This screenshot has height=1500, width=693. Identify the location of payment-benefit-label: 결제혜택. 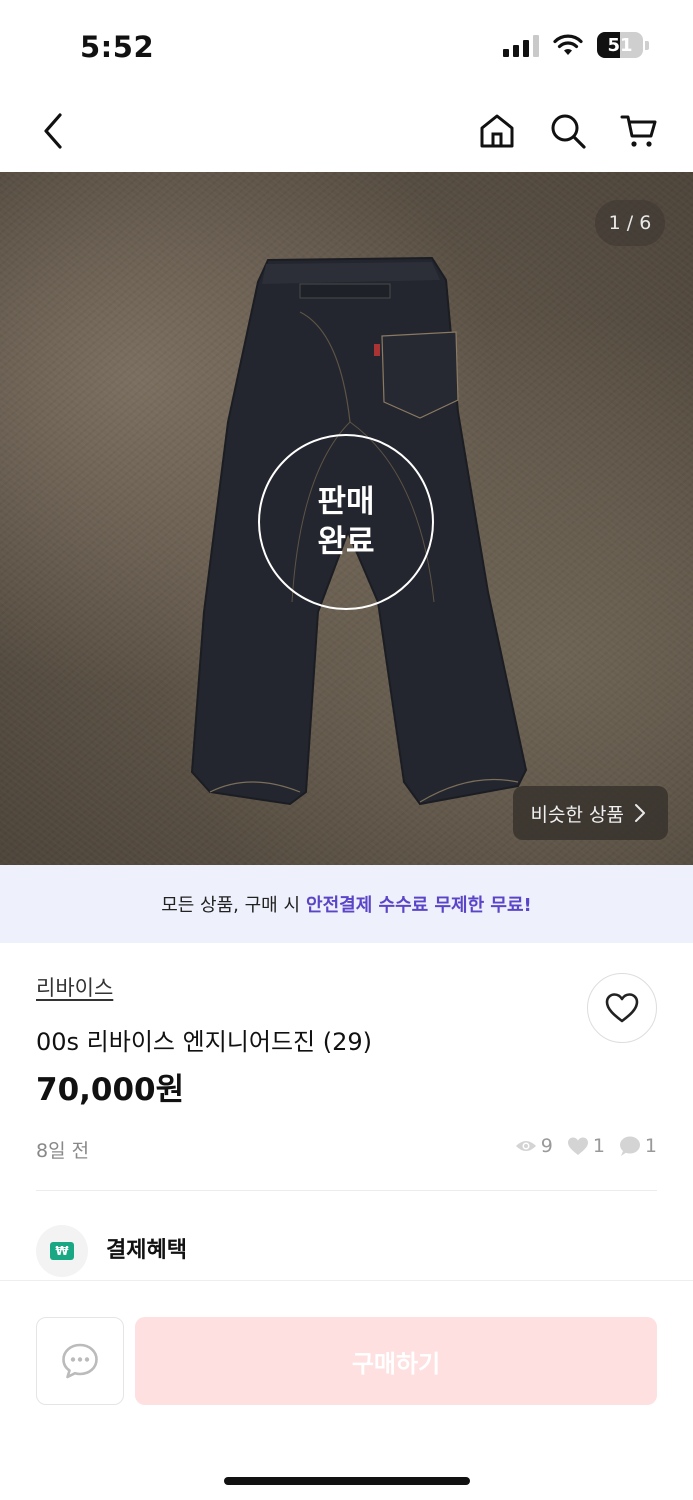
(146, 1248).